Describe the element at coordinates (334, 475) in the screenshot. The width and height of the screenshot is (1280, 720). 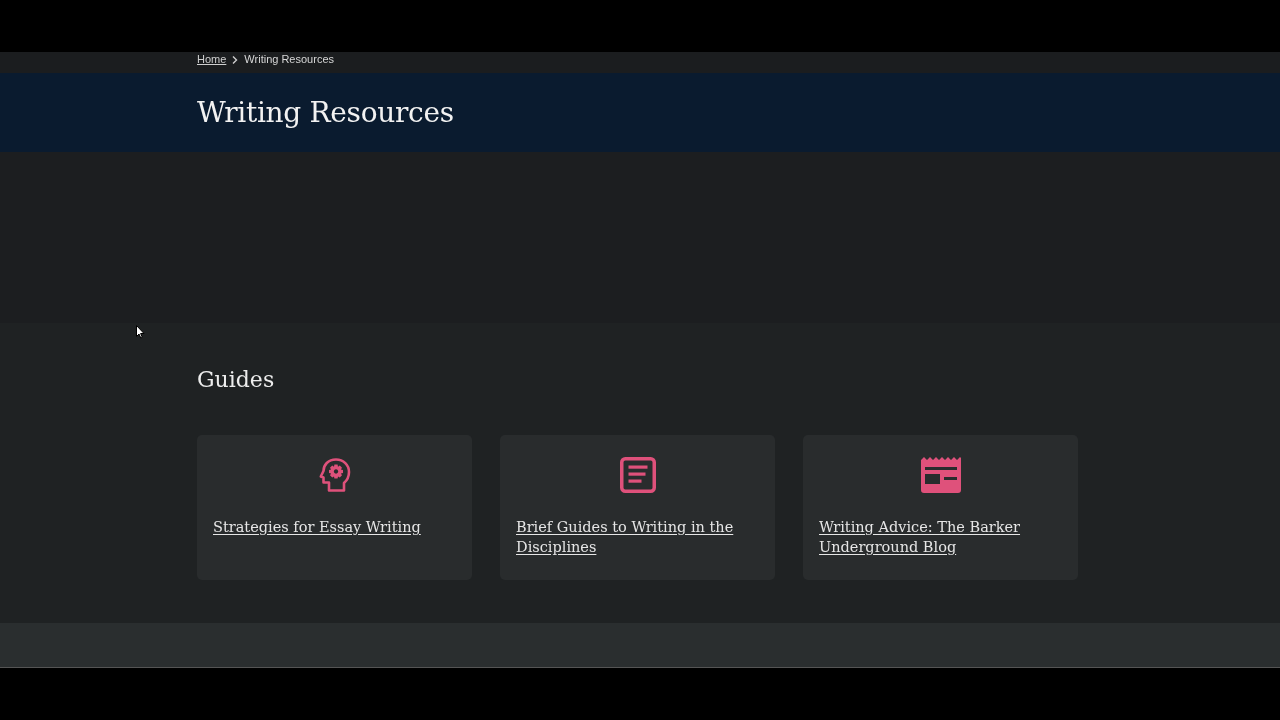
I see `head-gear-icon` at that location.